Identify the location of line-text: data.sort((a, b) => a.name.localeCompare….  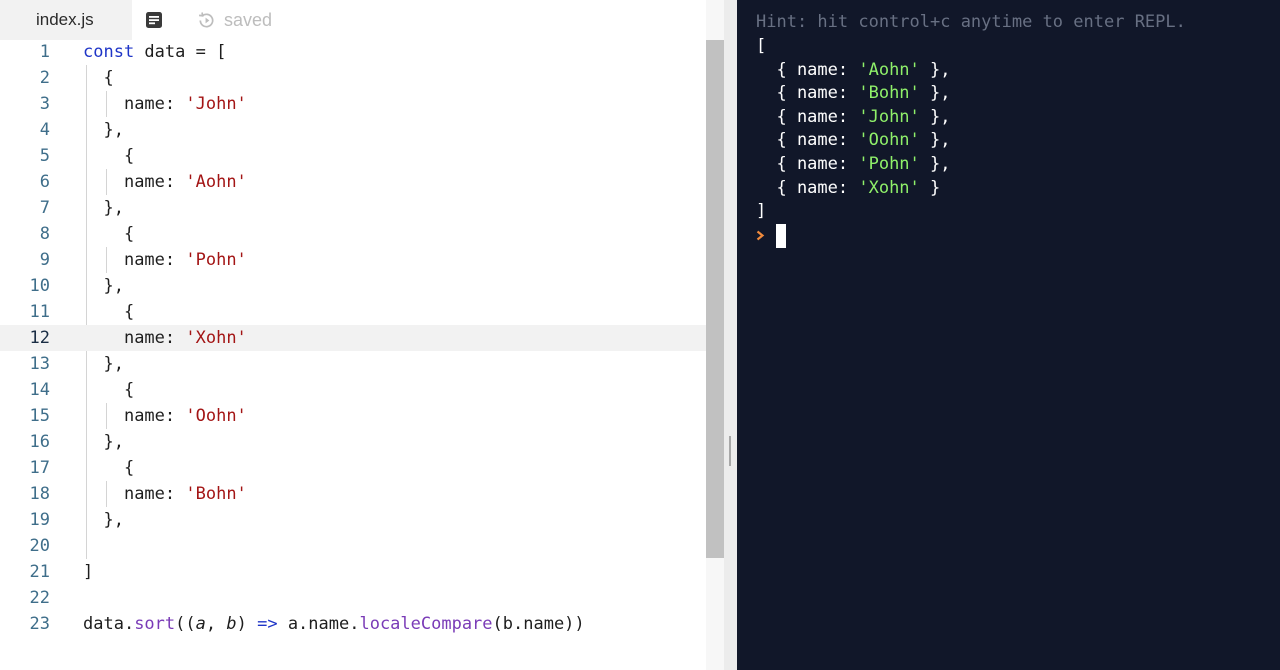
(334, 624).